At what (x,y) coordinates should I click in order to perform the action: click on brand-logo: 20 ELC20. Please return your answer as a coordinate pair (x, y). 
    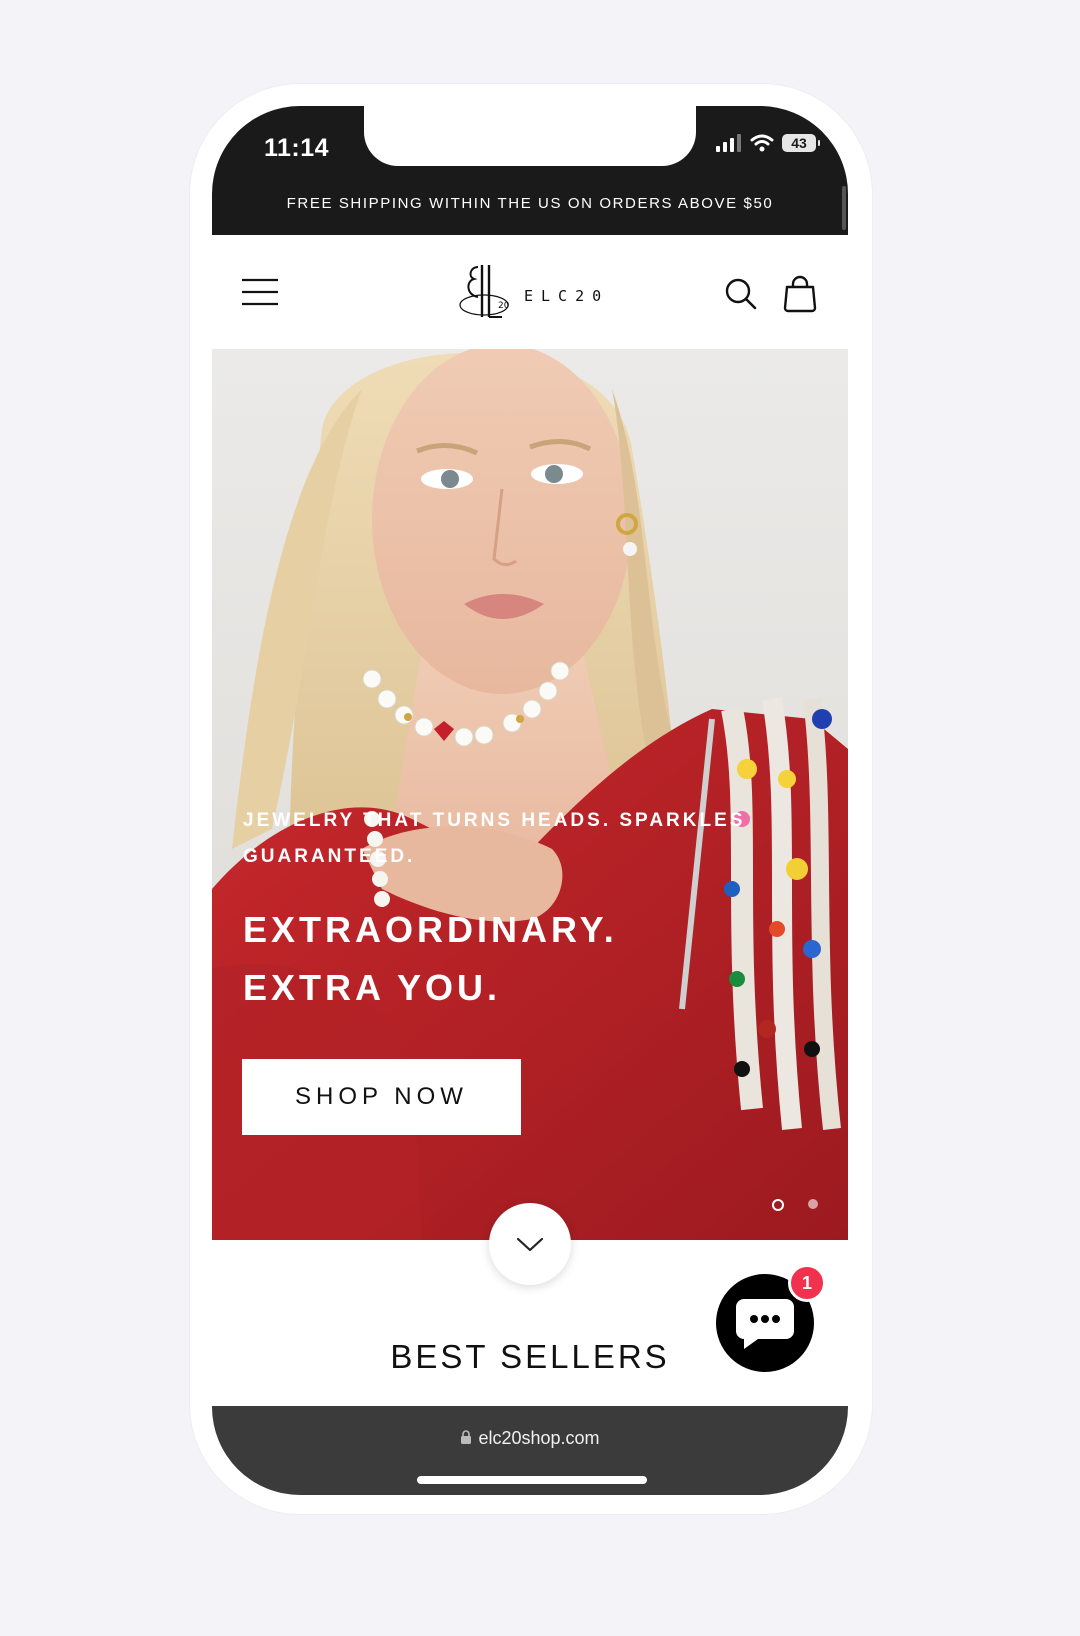
    Looking at the image, I should click on (534, 292).